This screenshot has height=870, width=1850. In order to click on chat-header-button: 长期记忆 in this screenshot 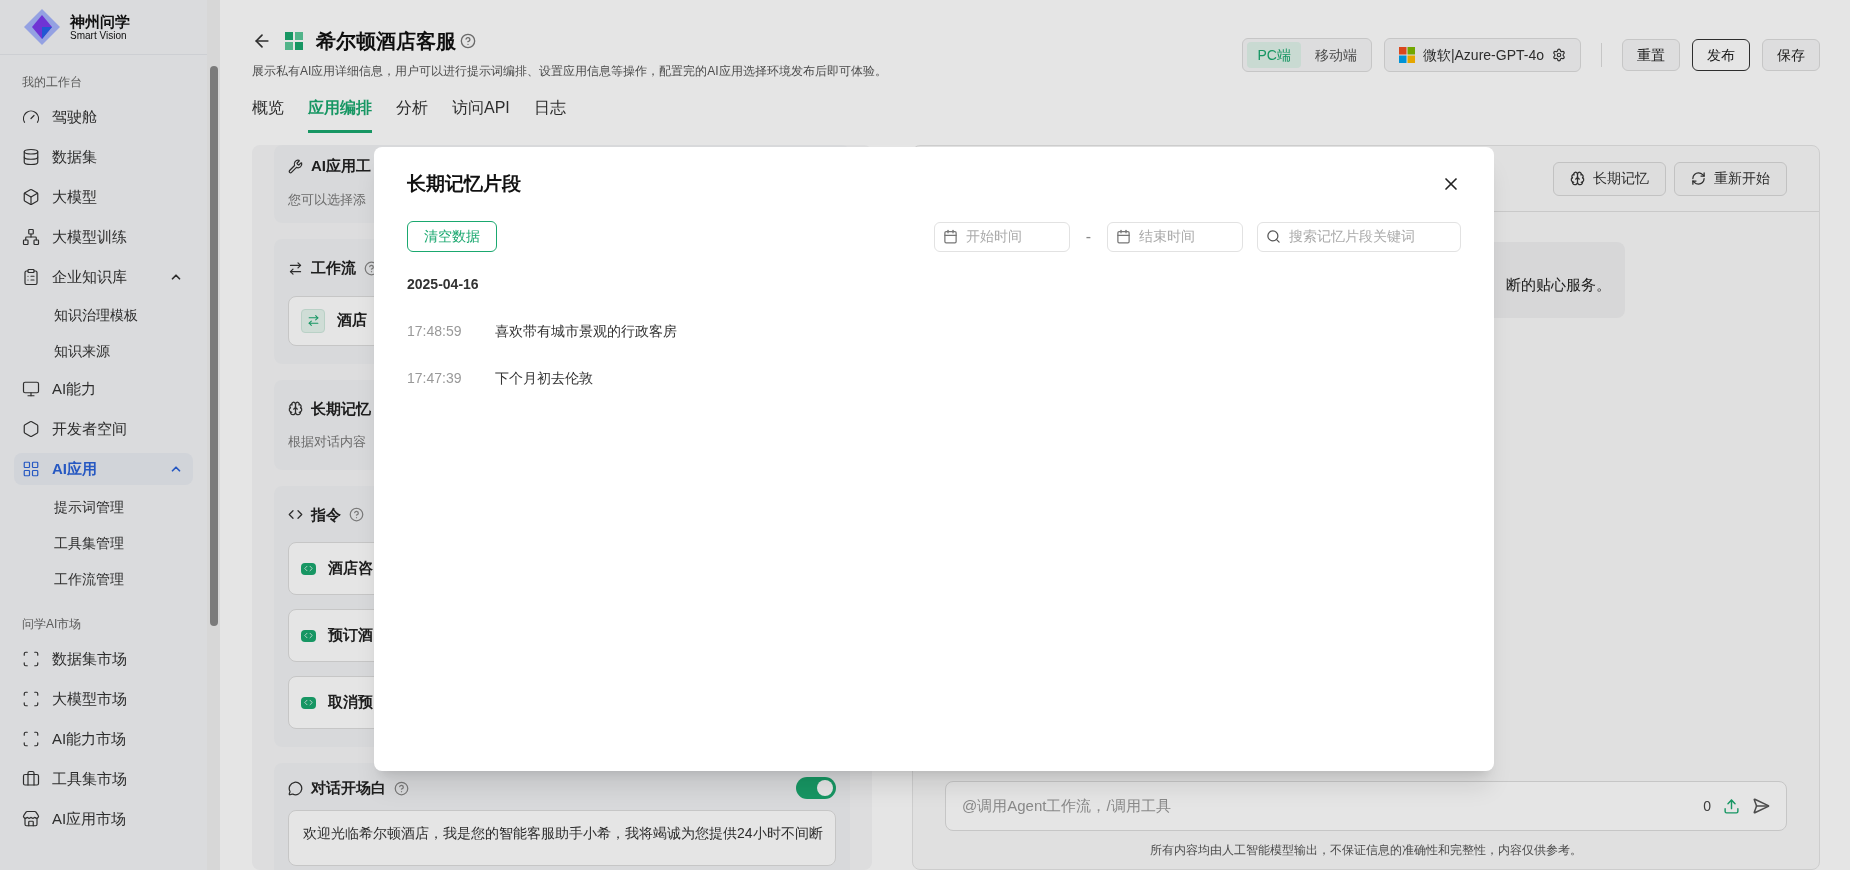, I will do `click(1609, 178)`.